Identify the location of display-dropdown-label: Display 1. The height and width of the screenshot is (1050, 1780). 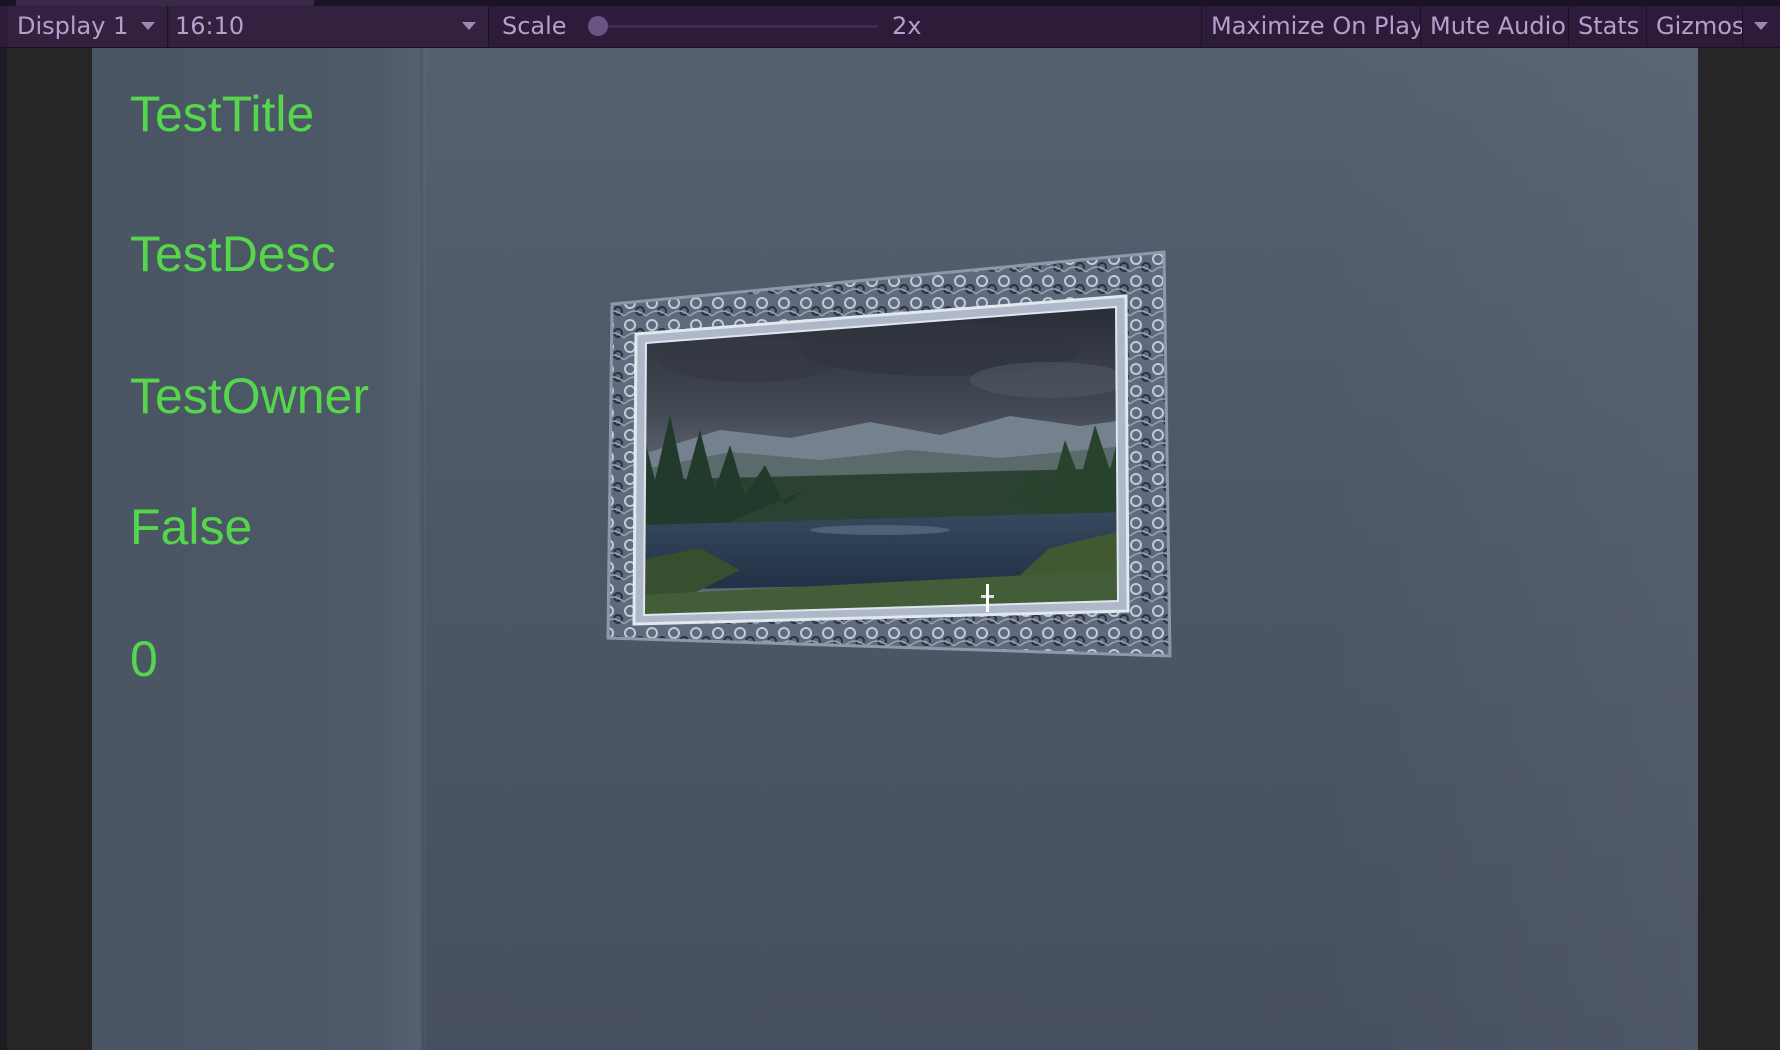
(73, 26).